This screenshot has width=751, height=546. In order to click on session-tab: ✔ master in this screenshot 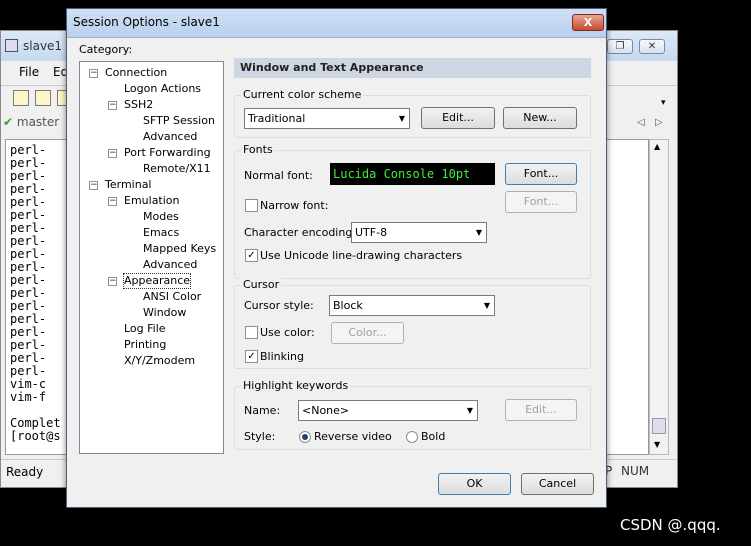, I will do `click(36, 126)`.